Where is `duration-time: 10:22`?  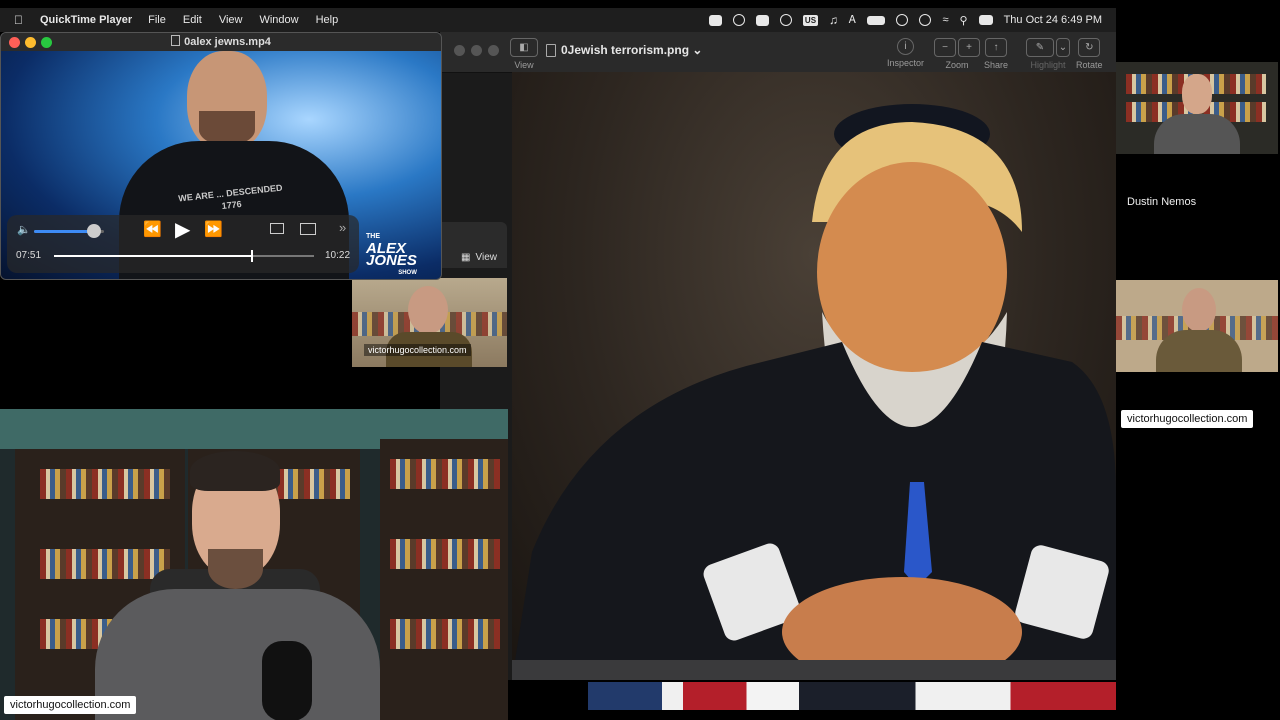 duration-time: 10:22 is located at coordinates (338, 255).